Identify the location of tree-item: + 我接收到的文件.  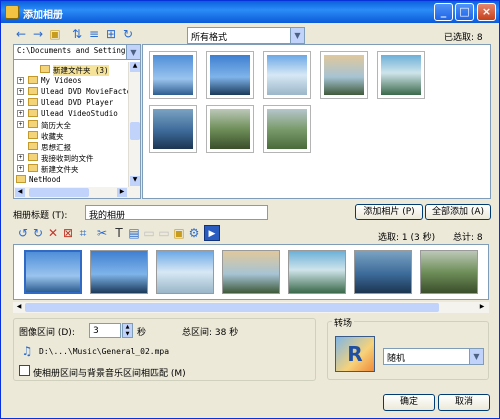
(71, 158).